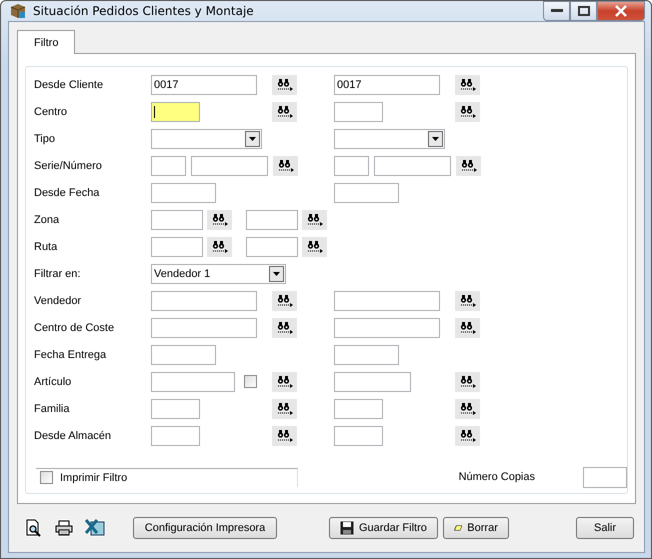  I want to click on field-label: Familia, so click(52, 408).